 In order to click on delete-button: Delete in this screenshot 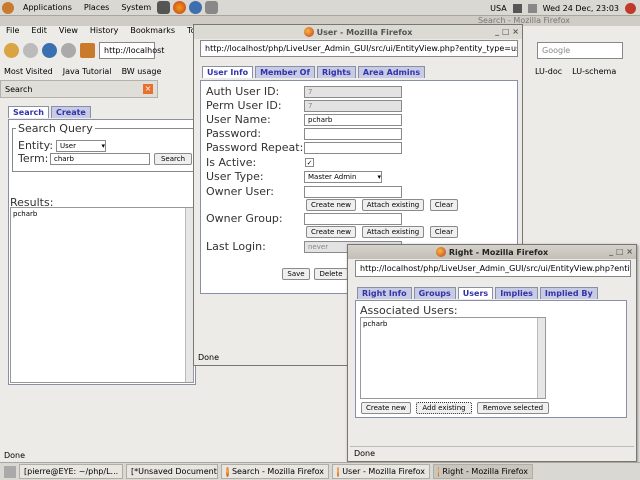, I will do `click(331, 274)`.